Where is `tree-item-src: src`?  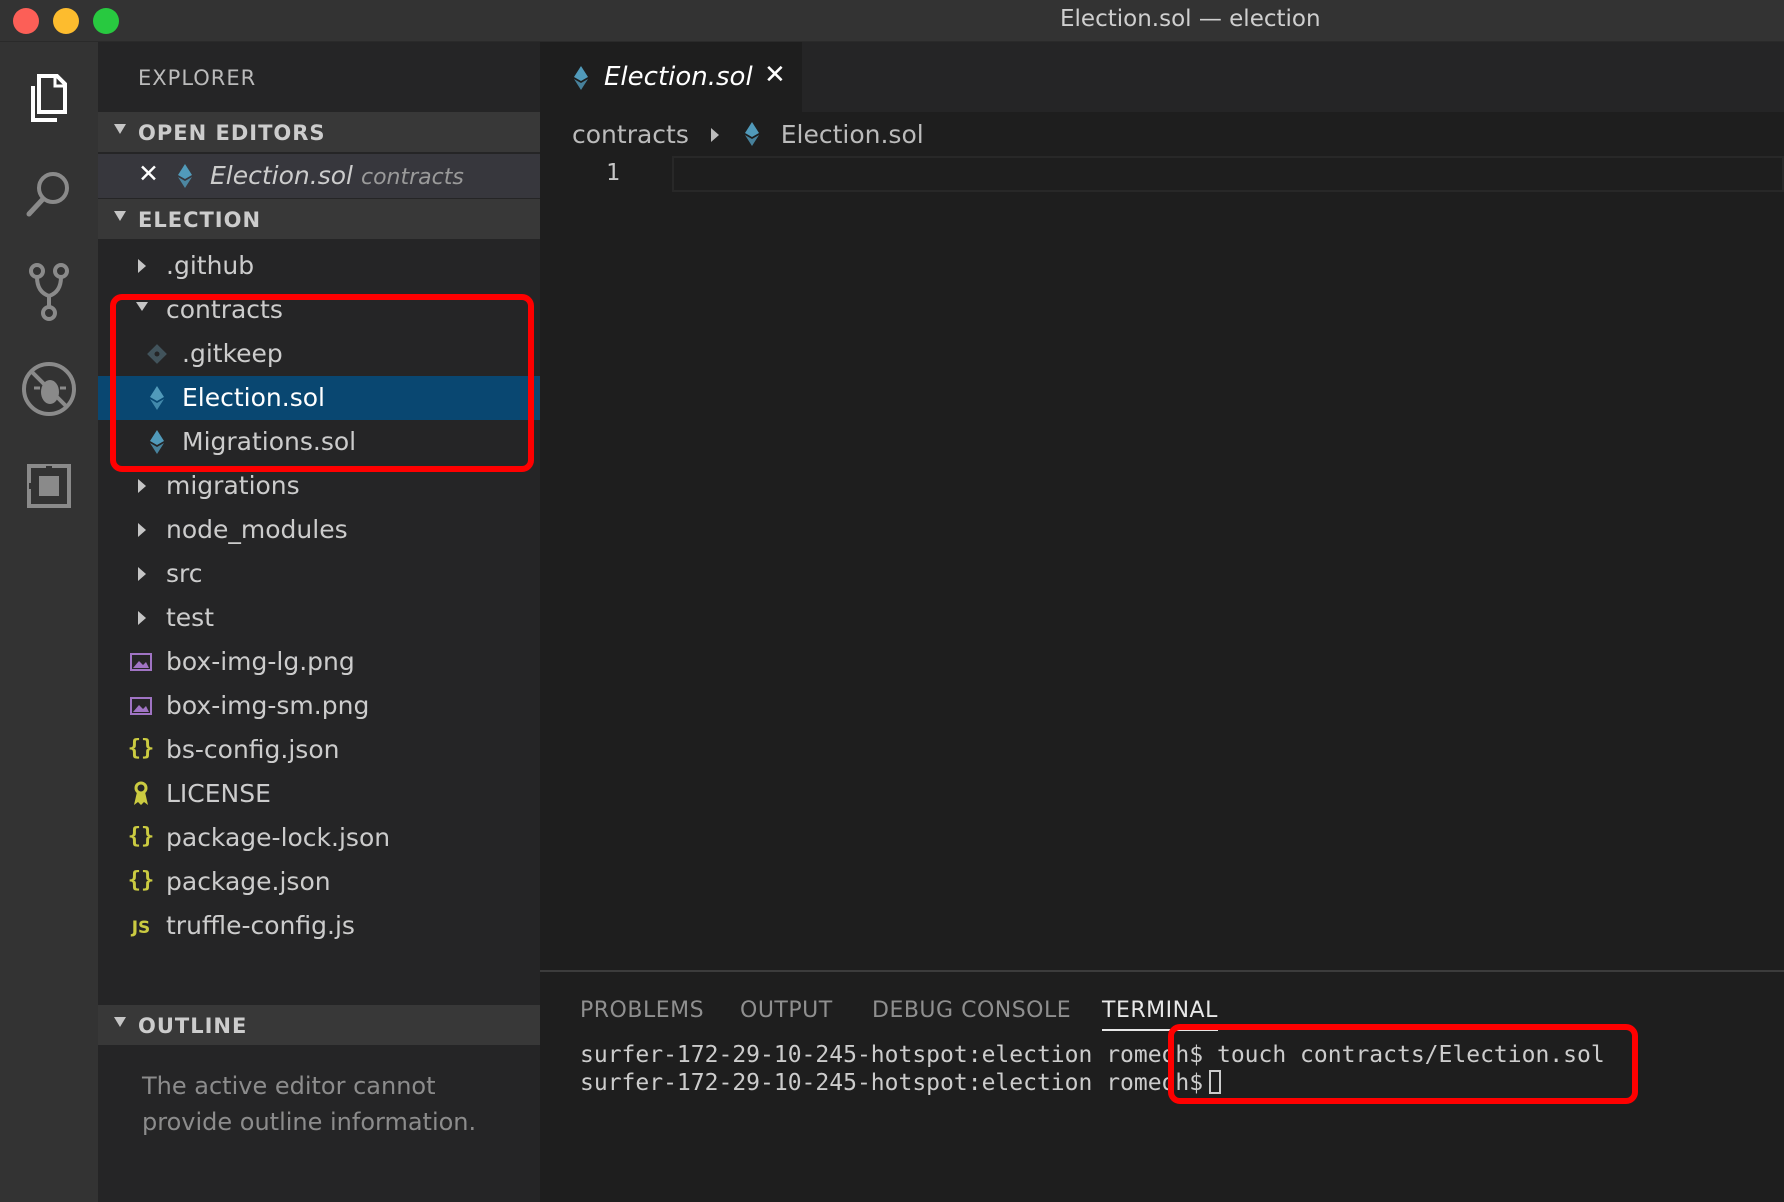
tree-item-src: src is located at coordinates (319, 574).